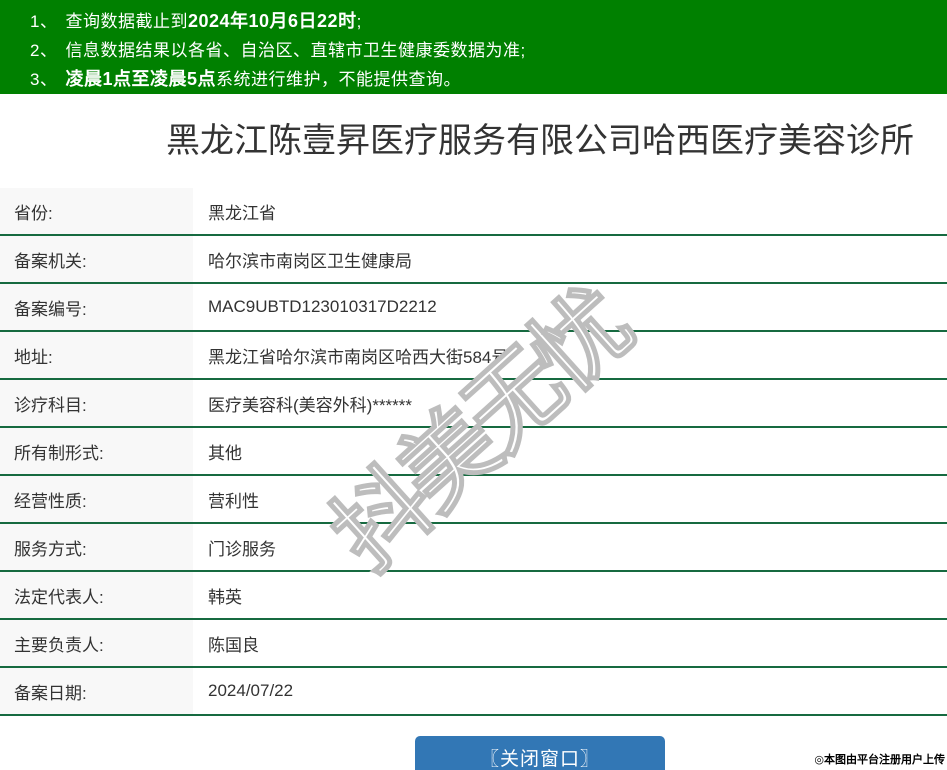  Describe the element at coordinates (488, 21) in the screenshot. I see `notice-line-1: 1、 查询数据截止到2024年10月6日22时;` at that location.